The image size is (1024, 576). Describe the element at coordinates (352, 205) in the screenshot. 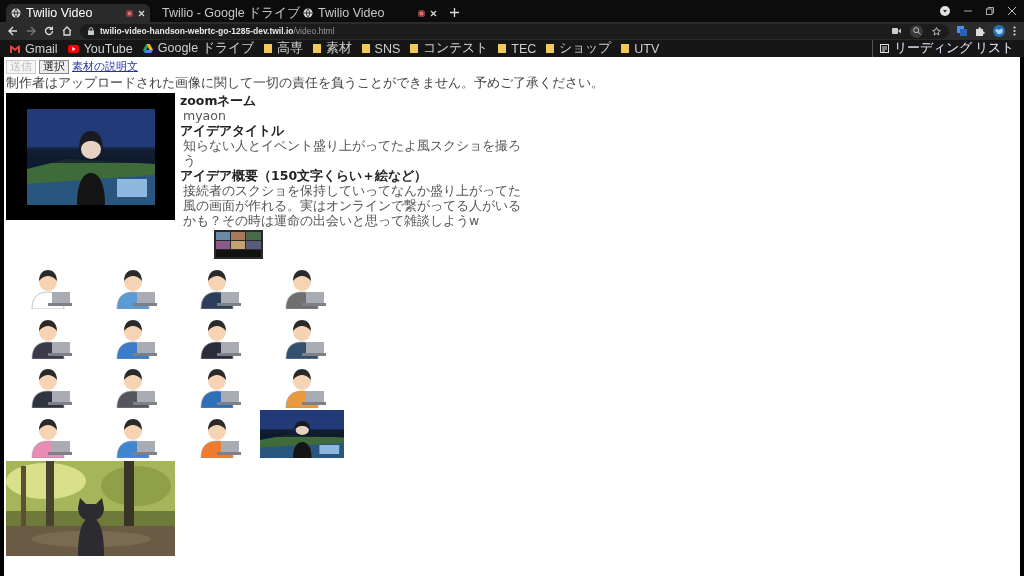

I see `field-value: 接続者のスクショを保持していってなんか盛り上がってた風の画面が作れる。実はオンラインで繋がってる人がいるかも？その時は運命の出会いと思って雑談しようw` at that location.